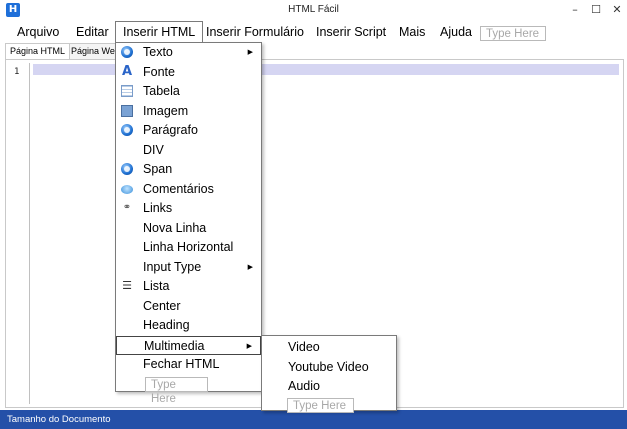 The image size is (627, 429). Describe the element at coordinates (188, 286) in the screenshot. I see `menu-item-lista: ☰ Lista` at that location.